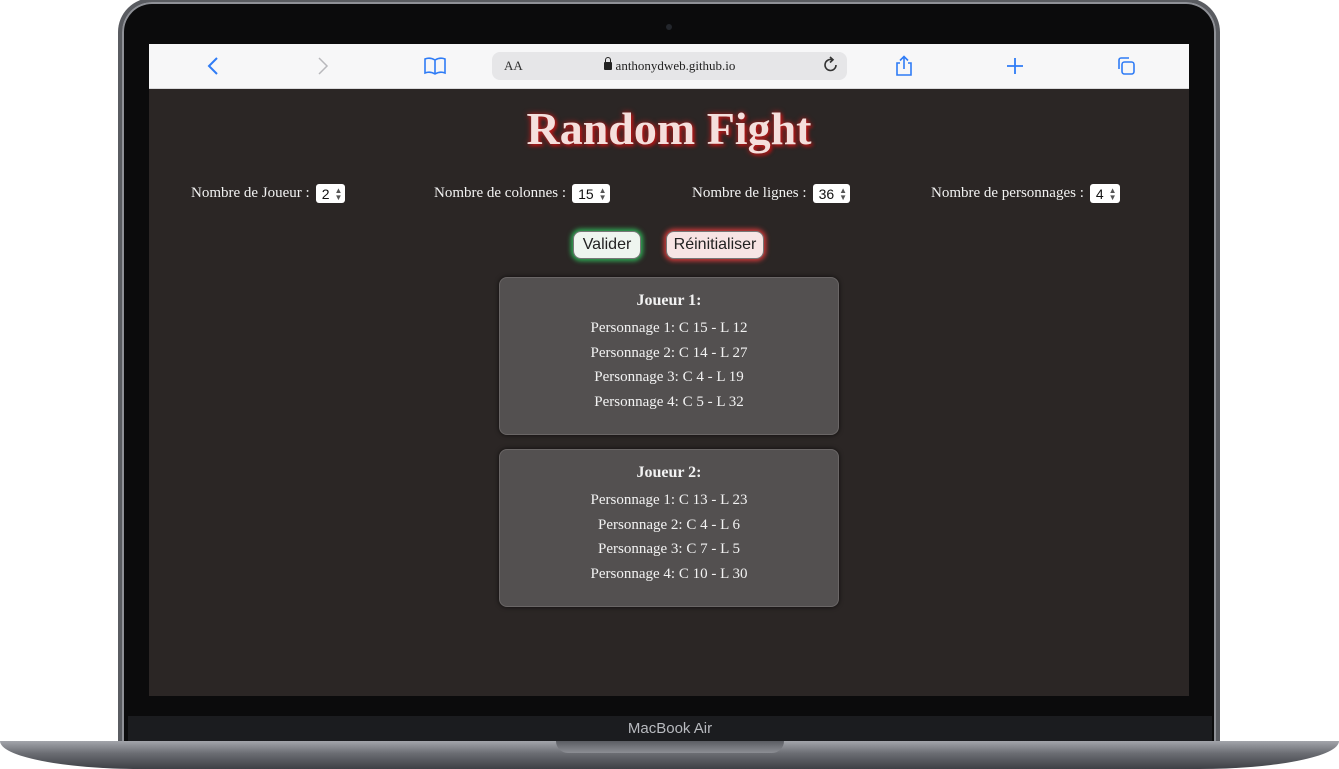 The image size is (1339, 769). I want to click on setting-columns: Nombre de colonnes : 15 ▲ ▼, so click(522, 193).